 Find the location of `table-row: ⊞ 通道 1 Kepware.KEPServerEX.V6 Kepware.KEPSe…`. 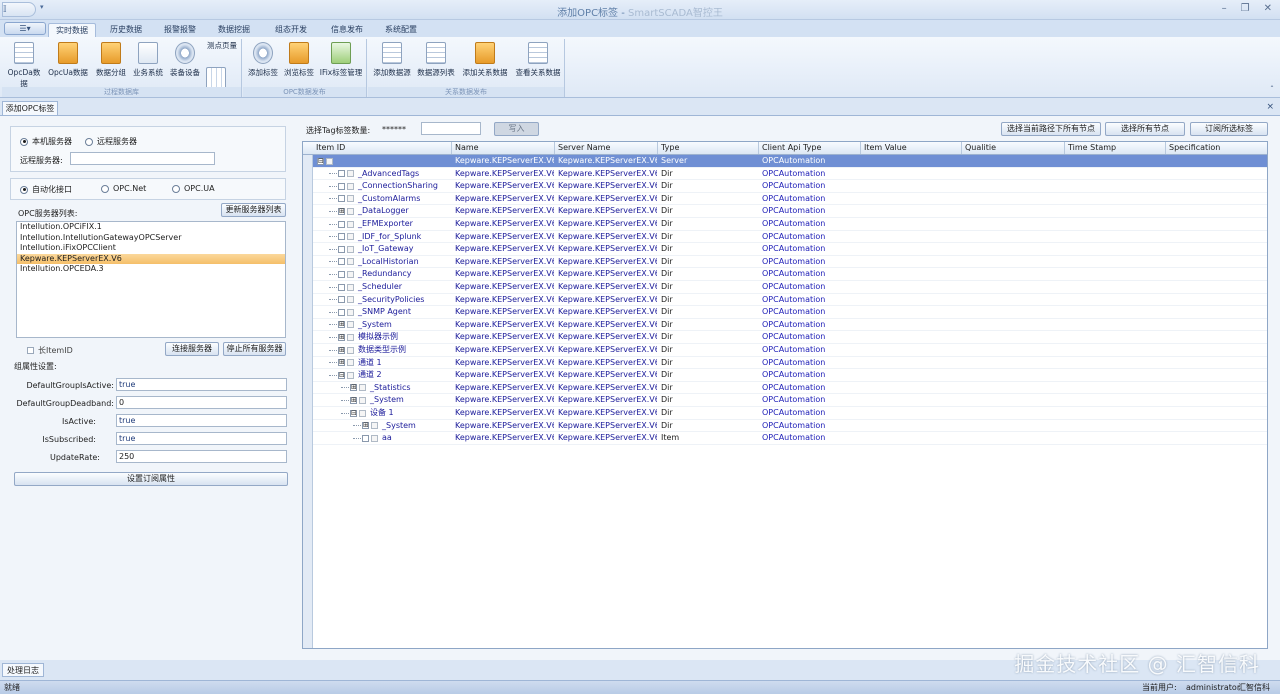

table-row: ⊞ 通道 1 Kepware.KEPServerEX.V6 Kepware.KEPSe… is located at coordinates (790, 363).